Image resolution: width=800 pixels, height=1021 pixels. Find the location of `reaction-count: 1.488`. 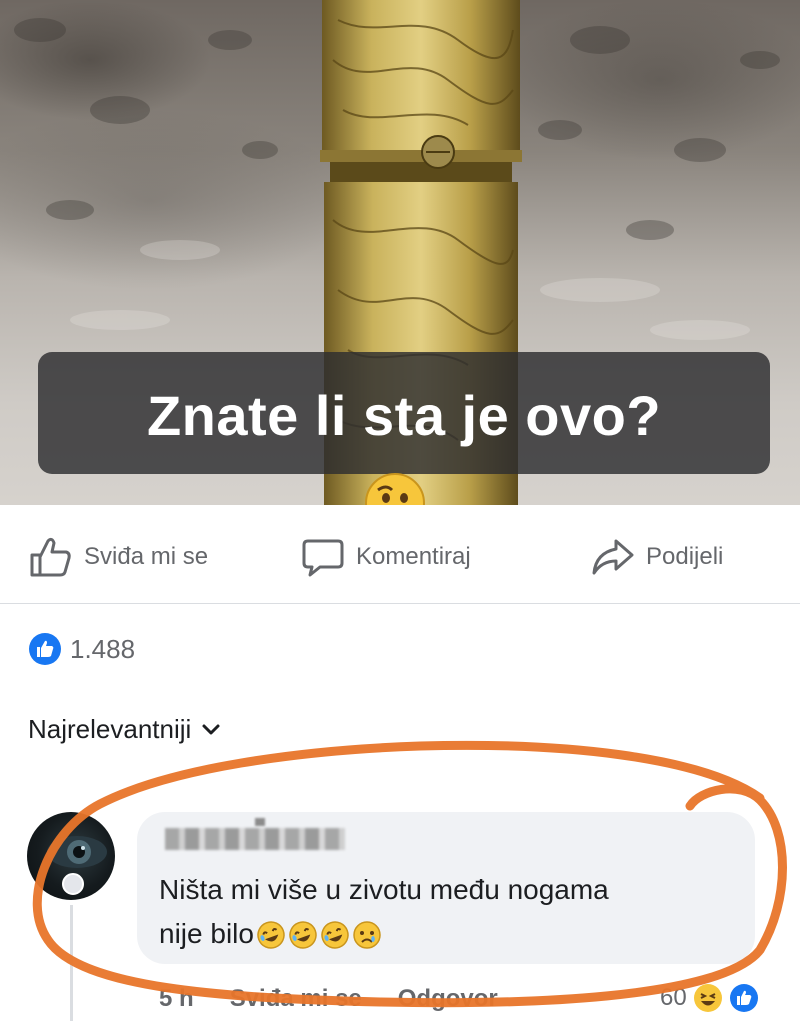

reaction-count: 1.488 is located at coordinates (103, 648).